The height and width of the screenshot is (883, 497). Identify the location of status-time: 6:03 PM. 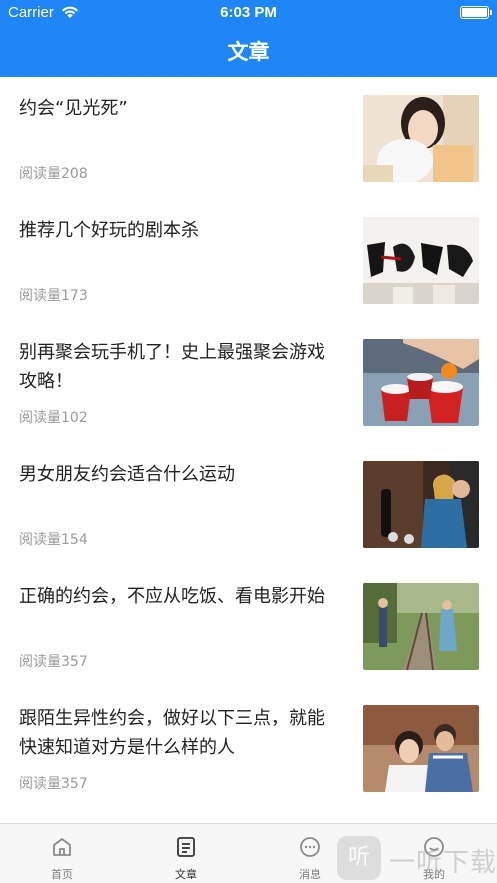
(248, 12).